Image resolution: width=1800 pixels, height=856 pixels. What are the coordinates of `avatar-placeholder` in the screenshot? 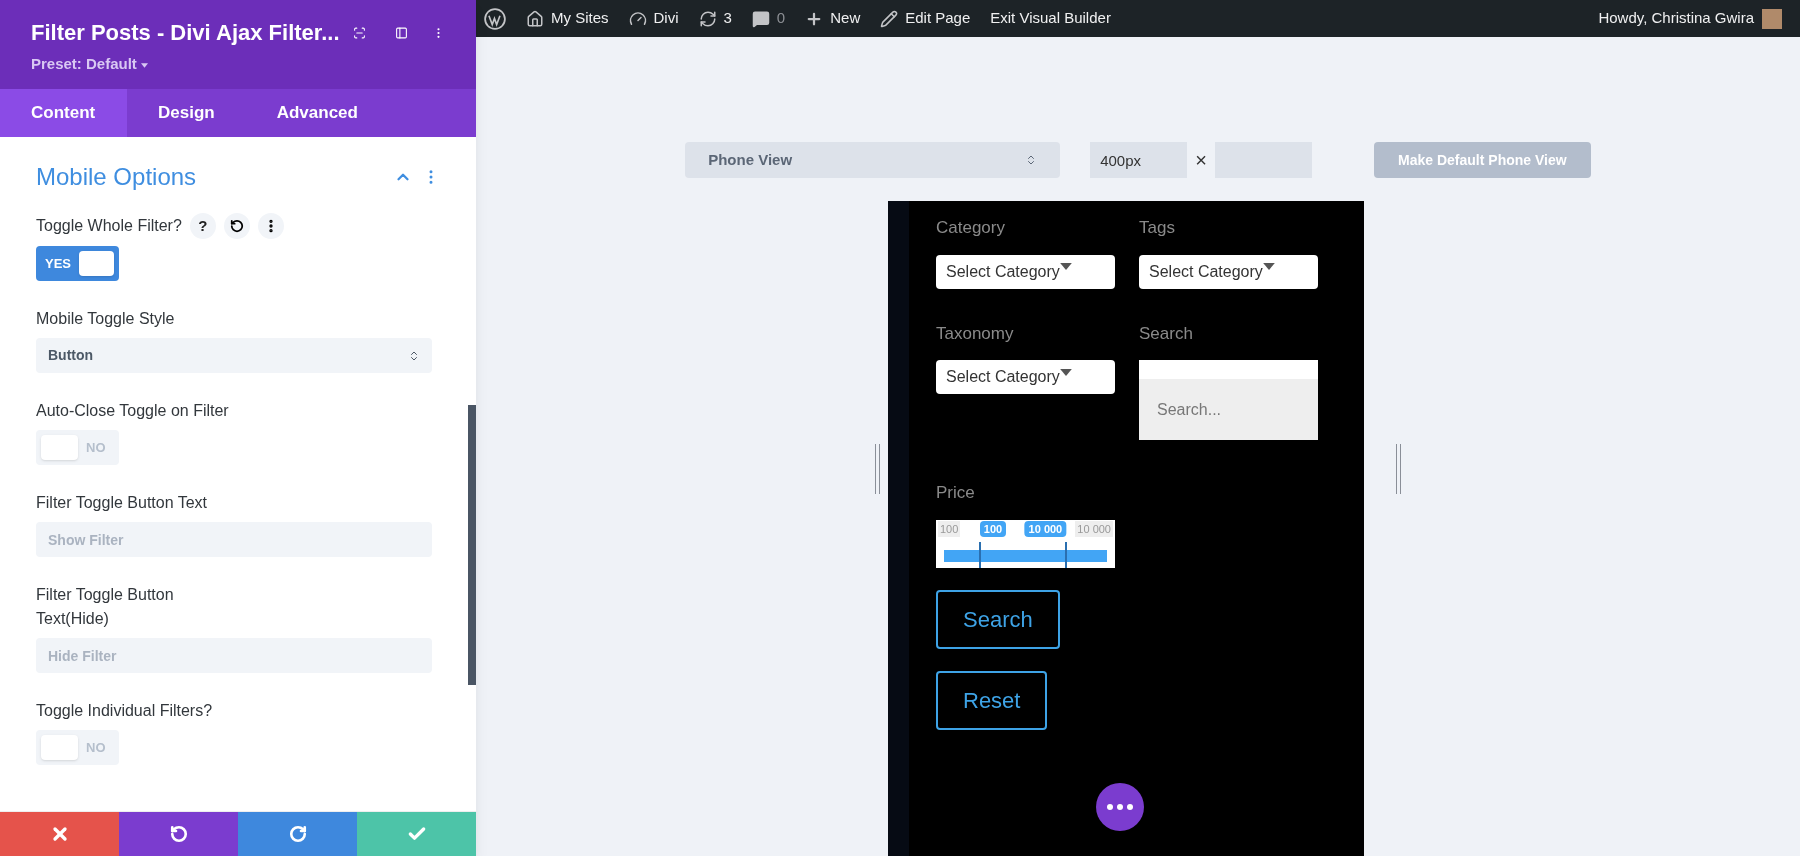 It's located at (1772, 18).